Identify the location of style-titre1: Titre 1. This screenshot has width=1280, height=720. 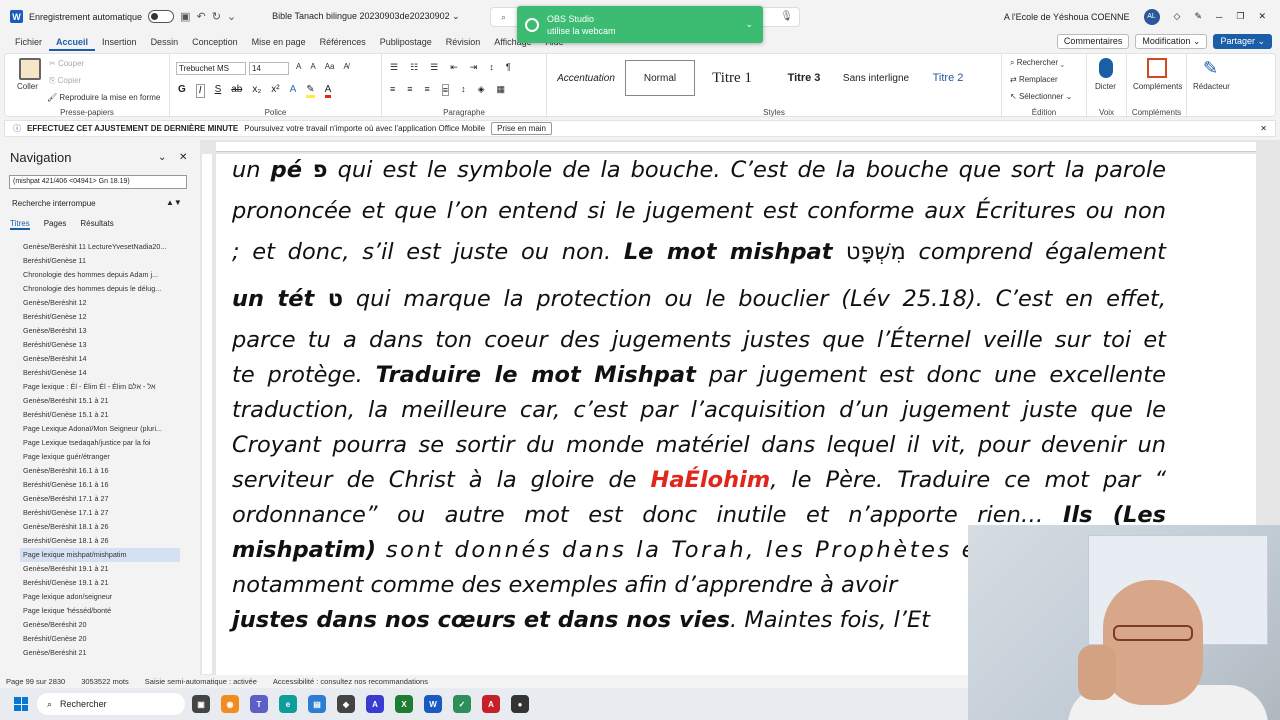
(732, 78).